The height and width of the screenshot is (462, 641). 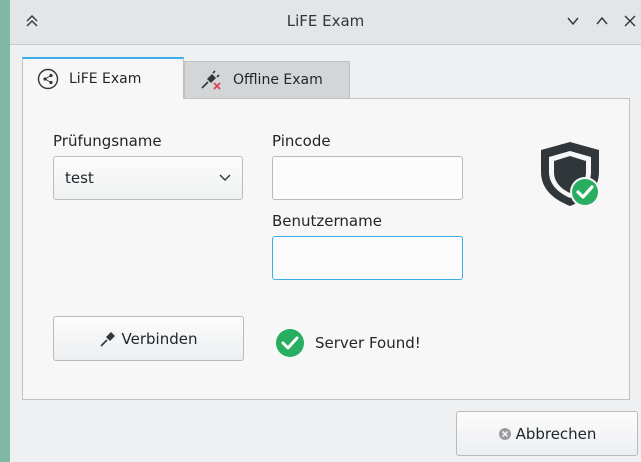 I want to click on plug-icon, so click(x=107, y=339).